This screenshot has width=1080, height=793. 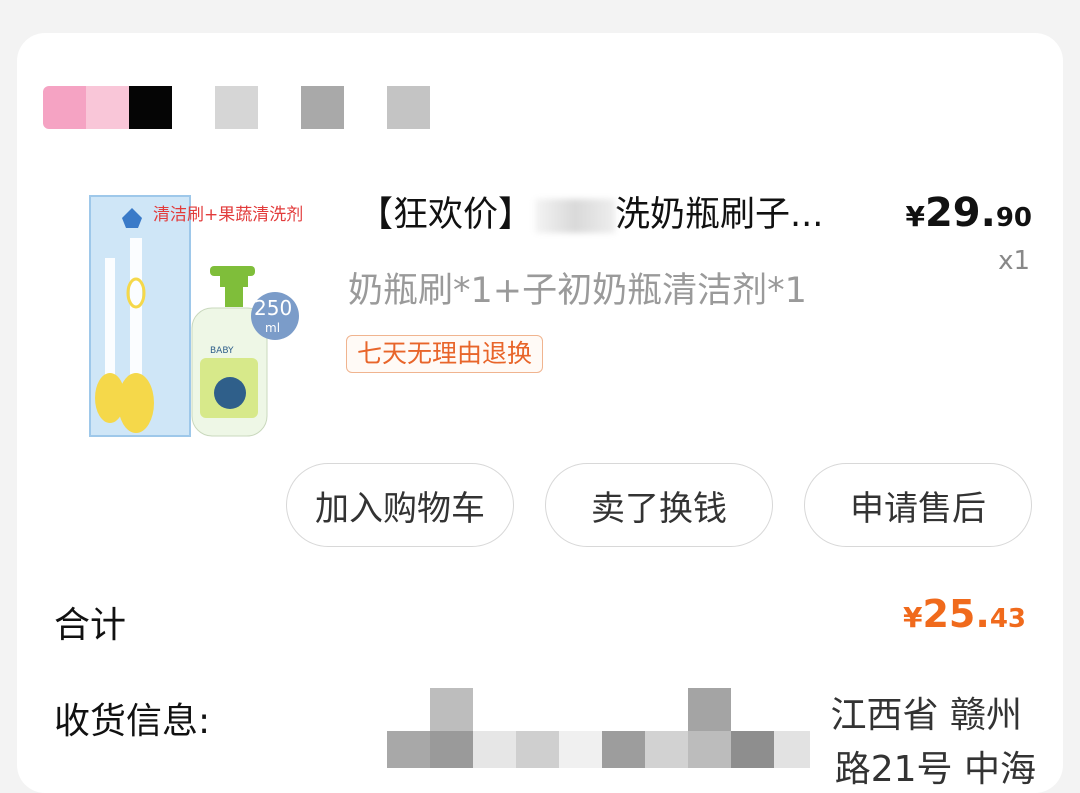 I want to click on quantity: x1, so click(x=1014, y=261).